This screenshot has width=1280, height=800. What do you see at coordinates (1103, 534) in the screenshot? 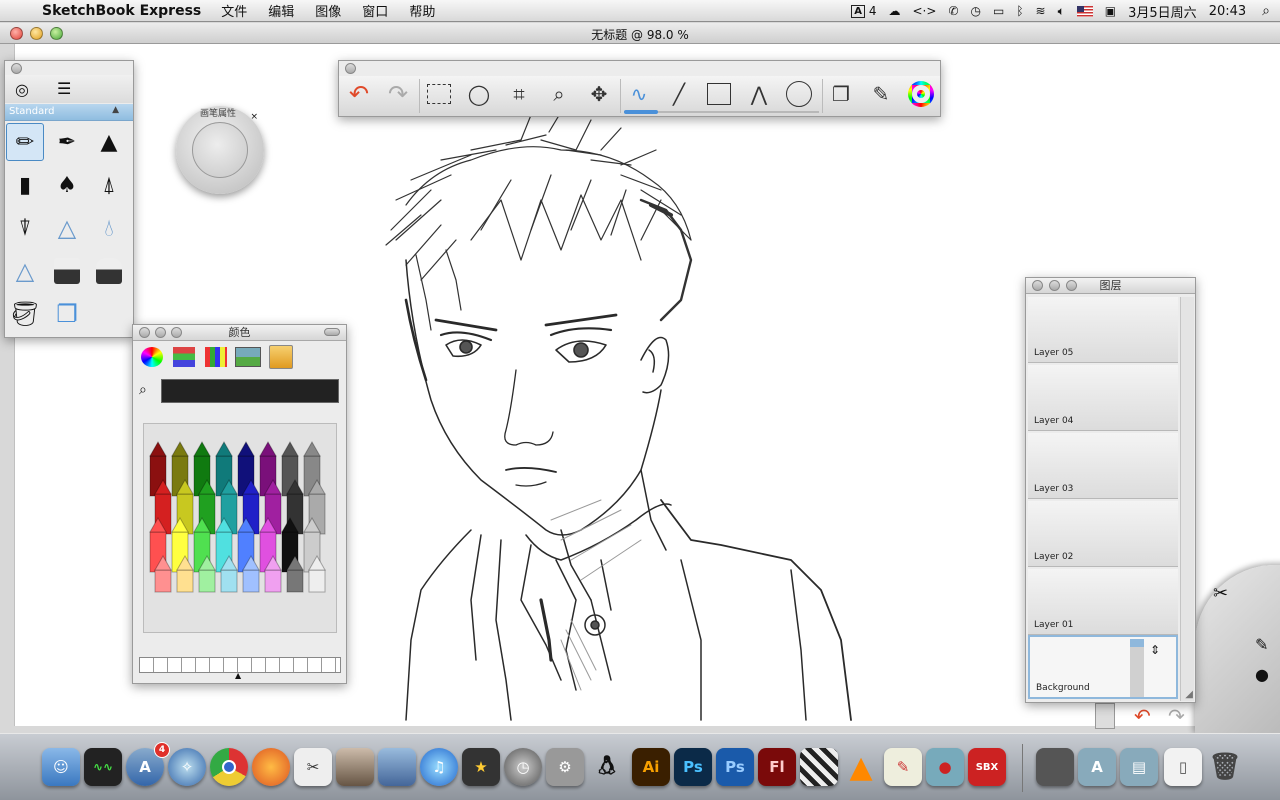
I see `layer-02: Layer 02` at bounding box center [1103, 534].